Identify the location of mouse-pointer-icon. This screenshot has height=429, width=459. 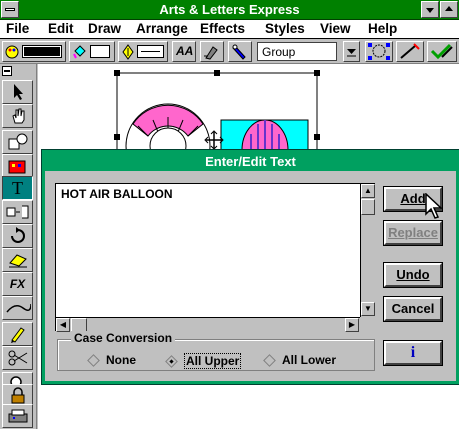
(434, 206).